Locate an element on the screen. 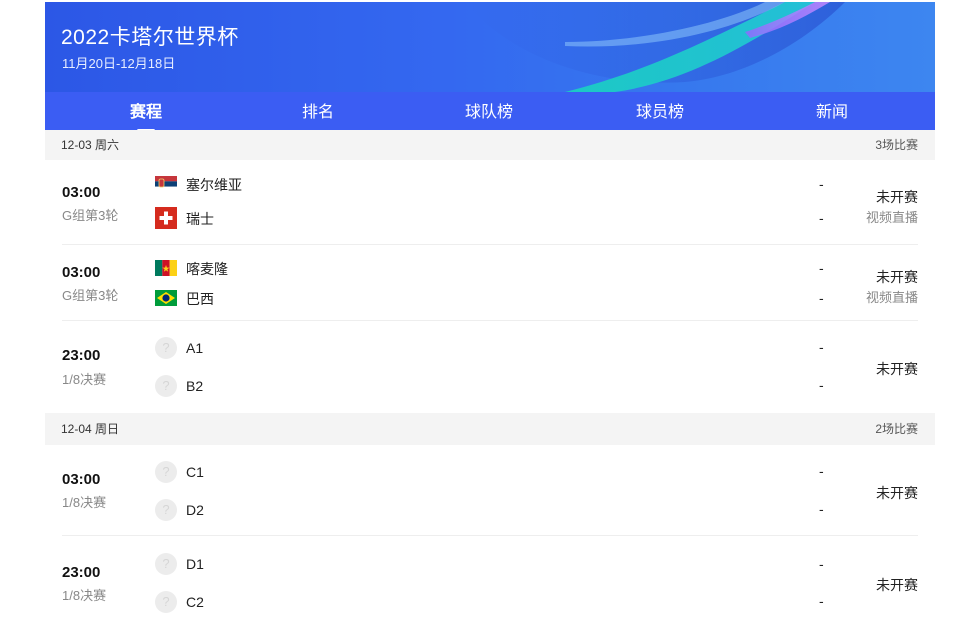 Image resolution: width=975 pixels, height=621 pixels. team-name: 巴西 is located at coordinates (200, 299).